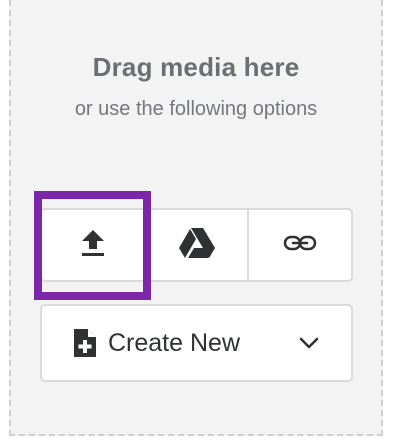 This screenshot has width=398, height=448. I want to click on upload-button, so click(93, 245).